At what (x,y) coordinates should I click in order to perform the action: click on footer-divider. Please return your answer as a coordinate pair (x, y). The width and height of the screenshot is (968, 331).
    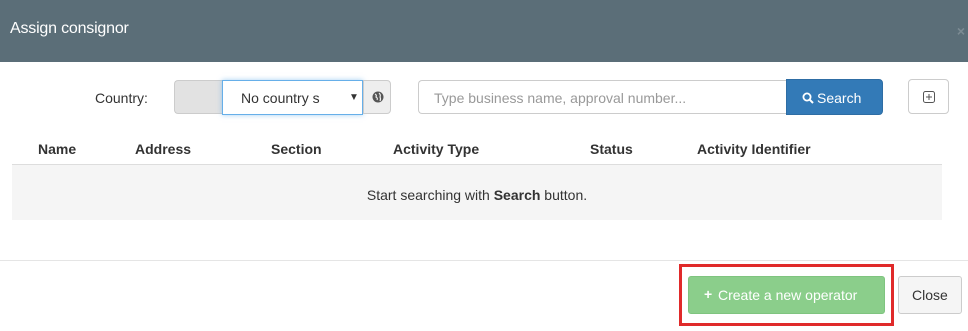
    Looking at the image, I should click on (484, 260).